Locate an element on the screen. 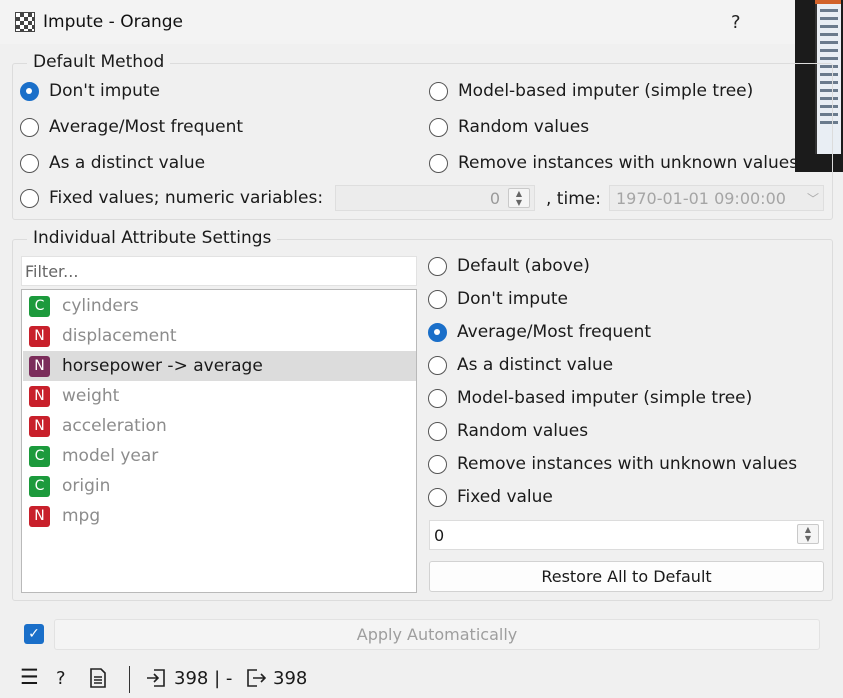  attr-radio-average: Average/Most frequent is located at coordinates (539, 332).